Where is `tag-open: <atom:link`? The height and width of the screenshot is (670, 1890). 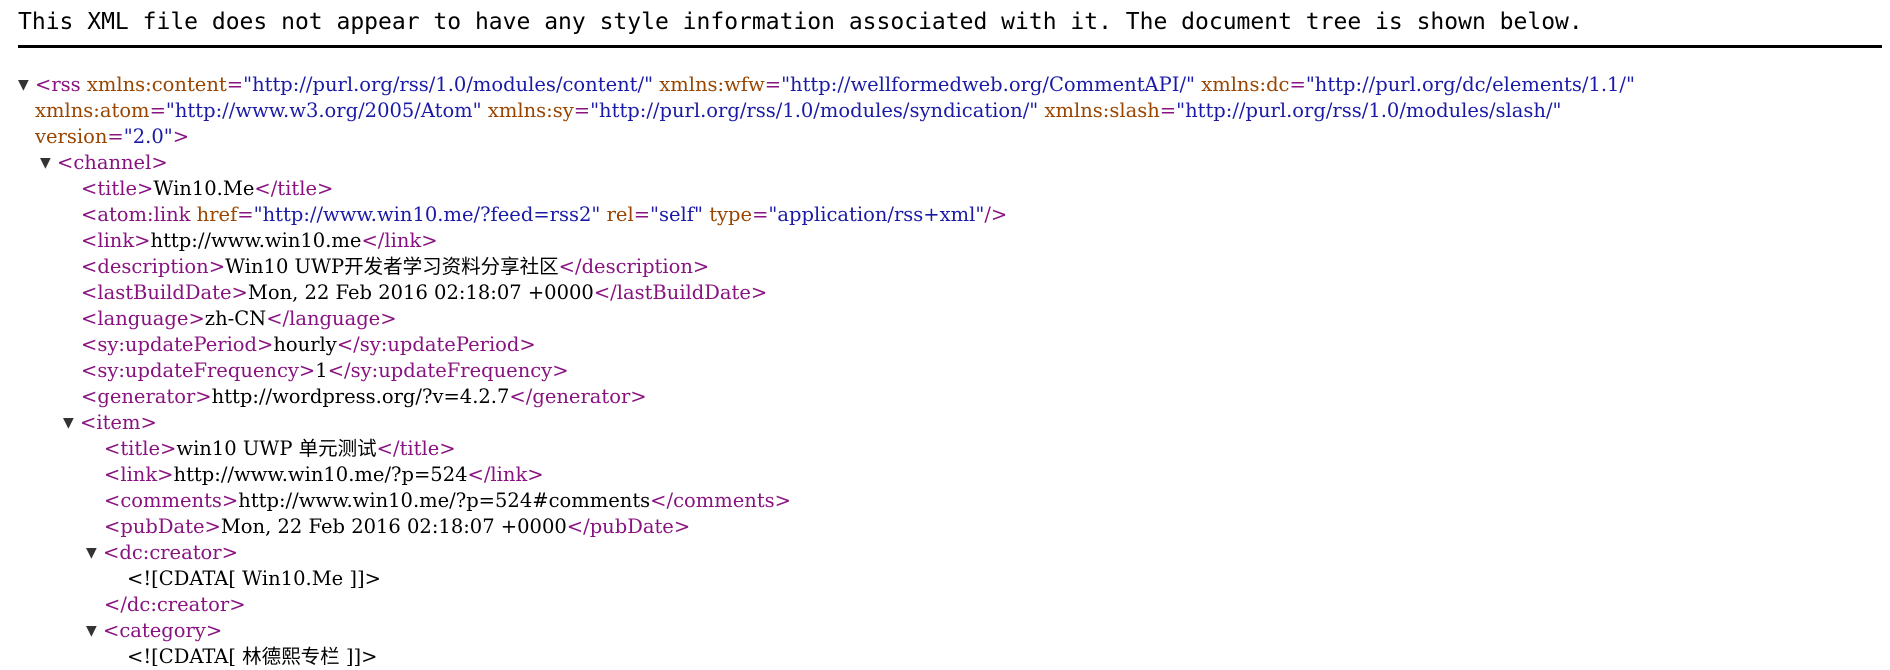 tag-open: <atom:link is located at coordinates (136, 214).